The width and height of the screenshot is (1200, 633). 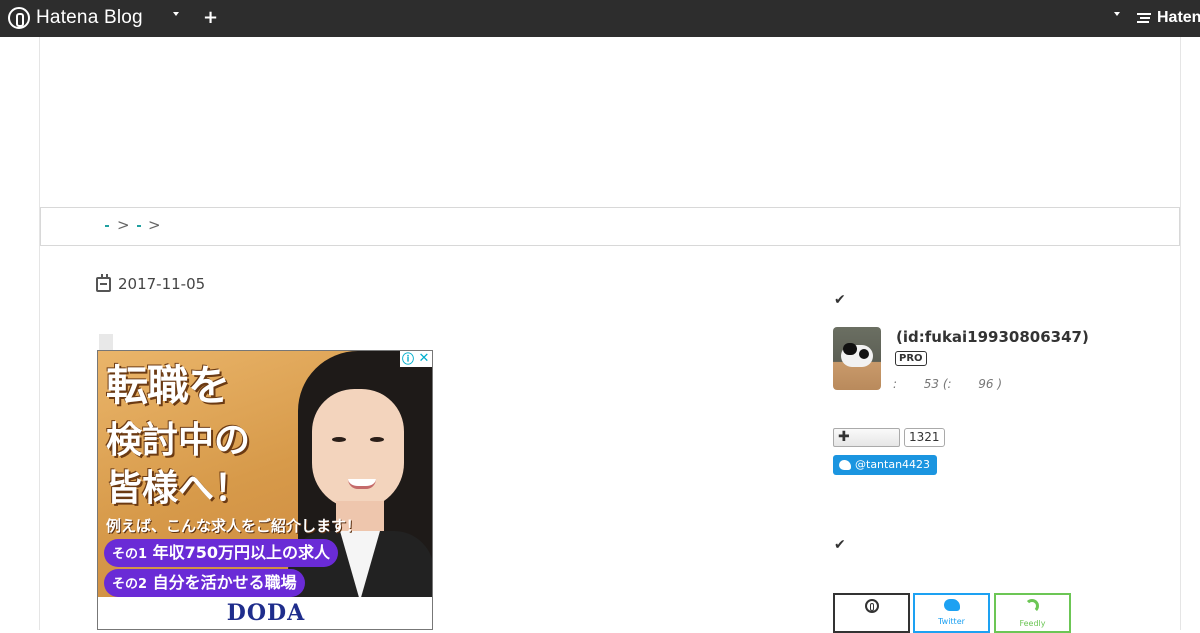 What do you see at coordinates (234, 526) in the screenshot?
I see `ad-subline: 例えば、こんな求人をご紹介します！` at bounding box center [234, 526].